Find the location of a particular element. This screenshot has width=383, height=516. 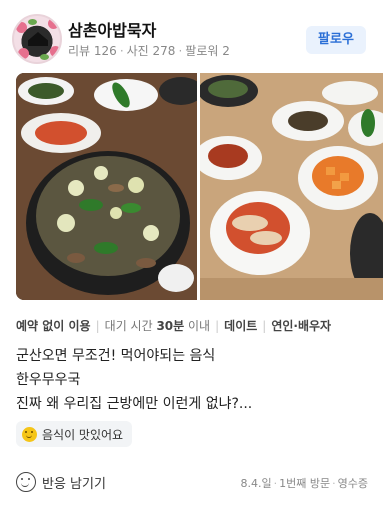

reviewer-avatar is located at coordinates (37, 39).